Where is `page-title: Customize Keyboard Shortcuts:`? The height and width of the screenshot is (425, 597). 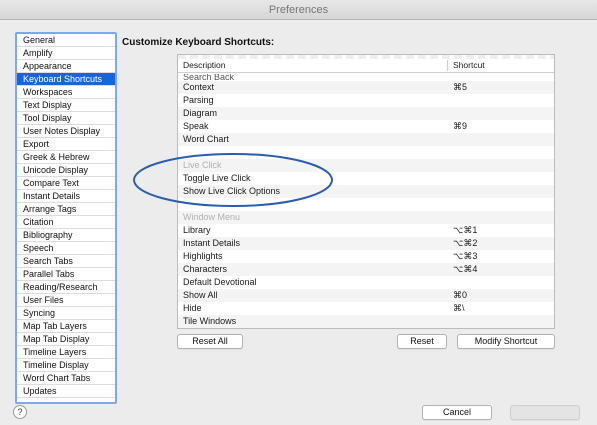 page-title: Customize Keyboard Shortcuts: is located at coordinates (198, 42).